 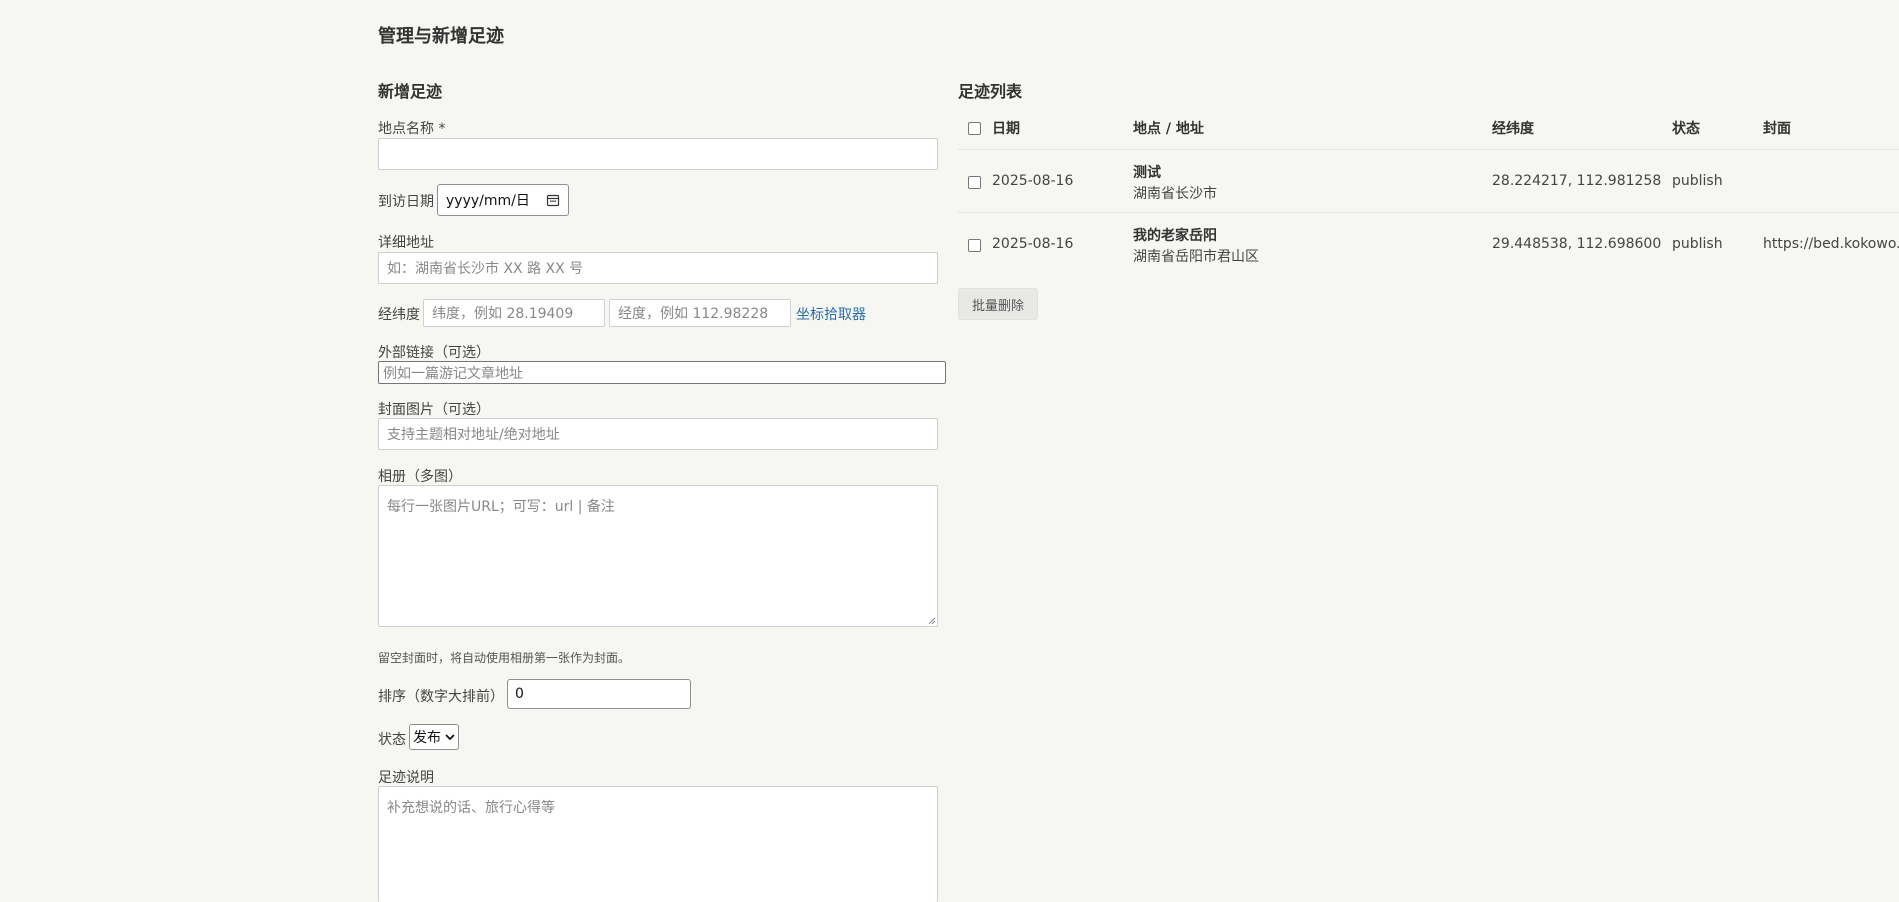 What do you see at coordinates (990, 91) in the screenshot?
I see `list-section-title: 足迹列表` at bounding box center [990, 91].